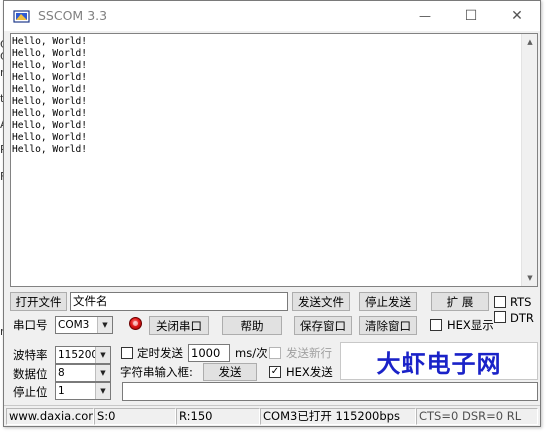 The image size is (546, 433). I want to click on port-select: COM3 ▼, so click(84, 325).